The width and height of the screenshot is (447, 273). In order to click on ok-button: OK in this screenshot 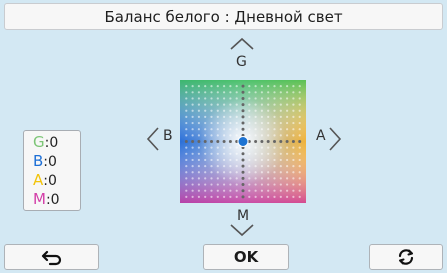, I will do `click(246, 257)`.